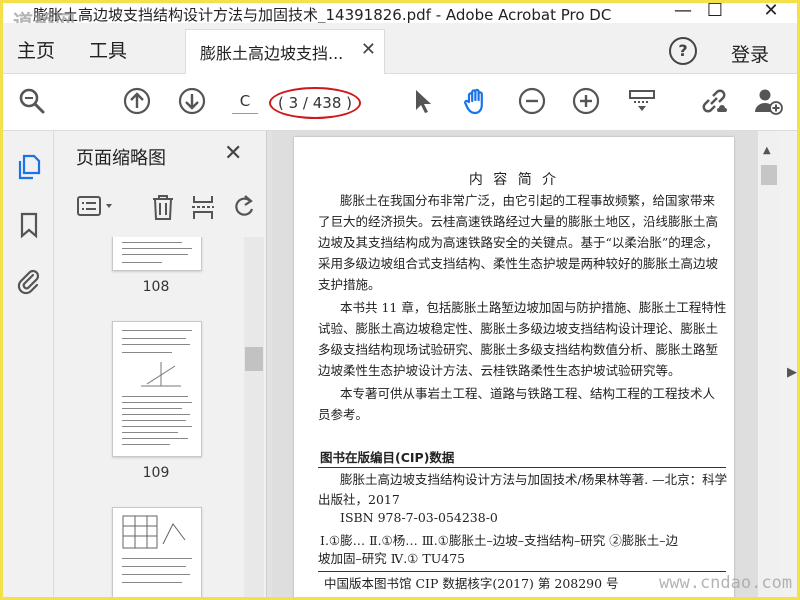  Describe the element at coordinates (726, 583) in the screenshot. I see `site-watermark-bottom: www.cndao.com` at that location.